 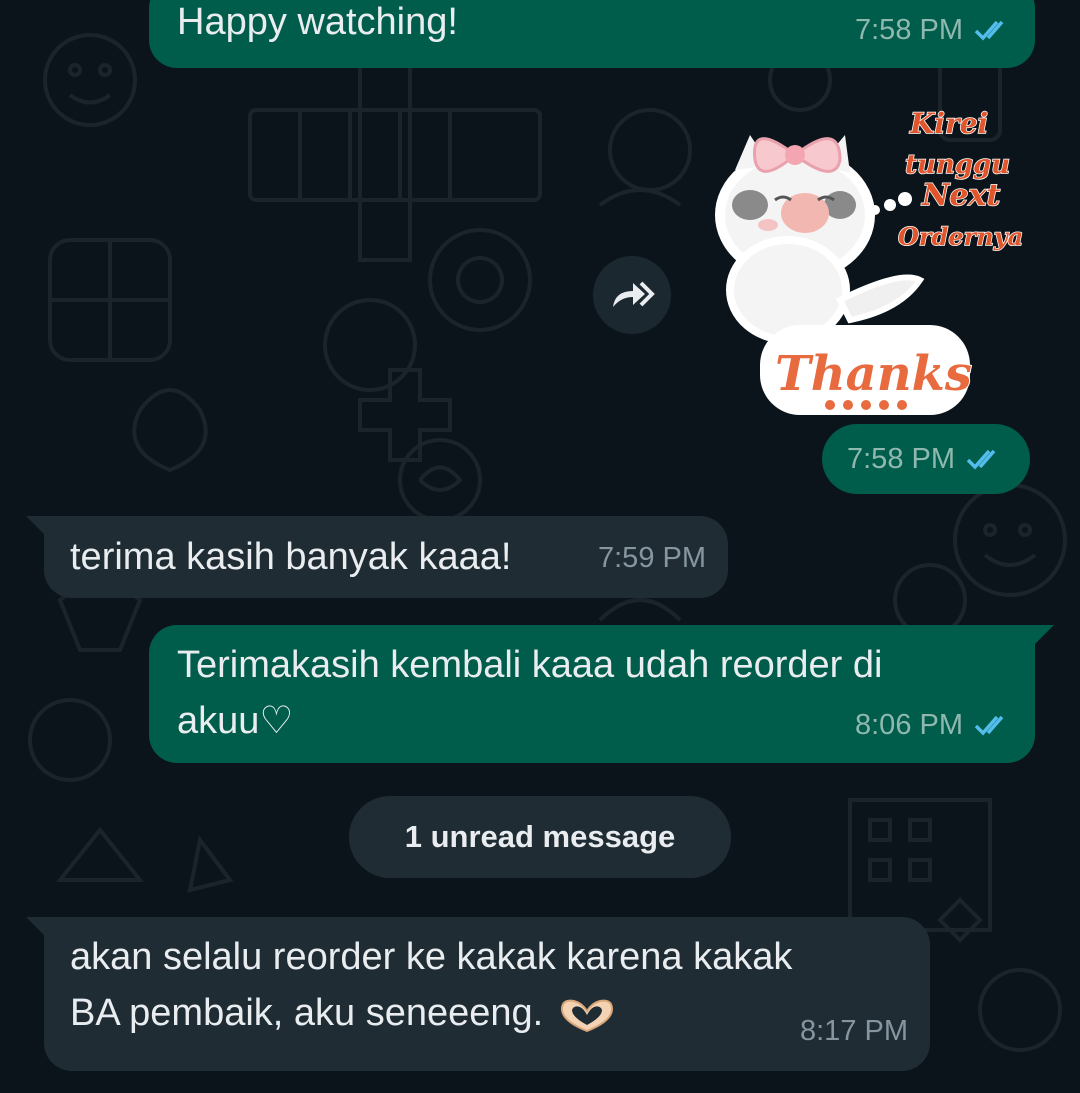 I want to click on sticker-caption: Thanks, so click(x=873, y=374).